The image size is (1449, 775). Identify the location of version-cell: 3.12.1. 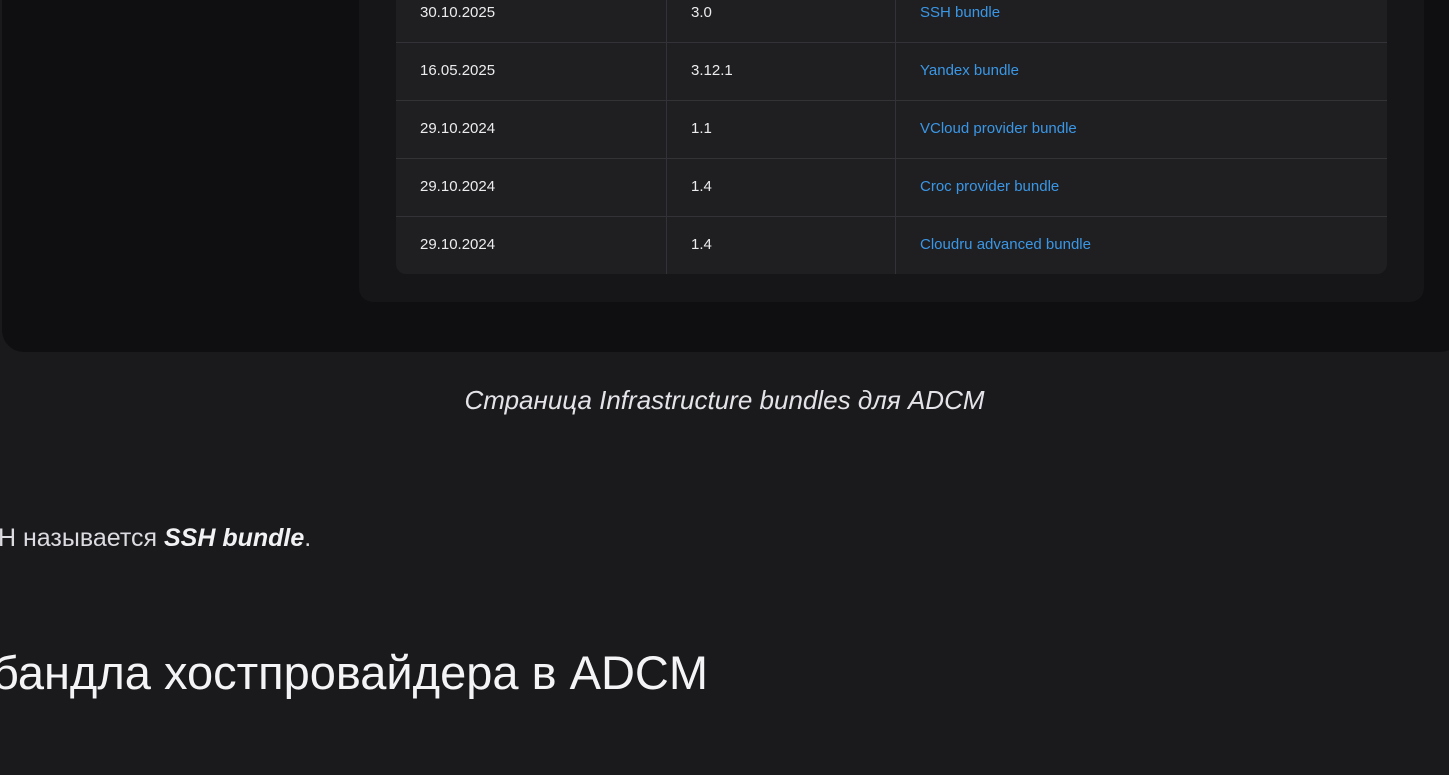
(712, 70).